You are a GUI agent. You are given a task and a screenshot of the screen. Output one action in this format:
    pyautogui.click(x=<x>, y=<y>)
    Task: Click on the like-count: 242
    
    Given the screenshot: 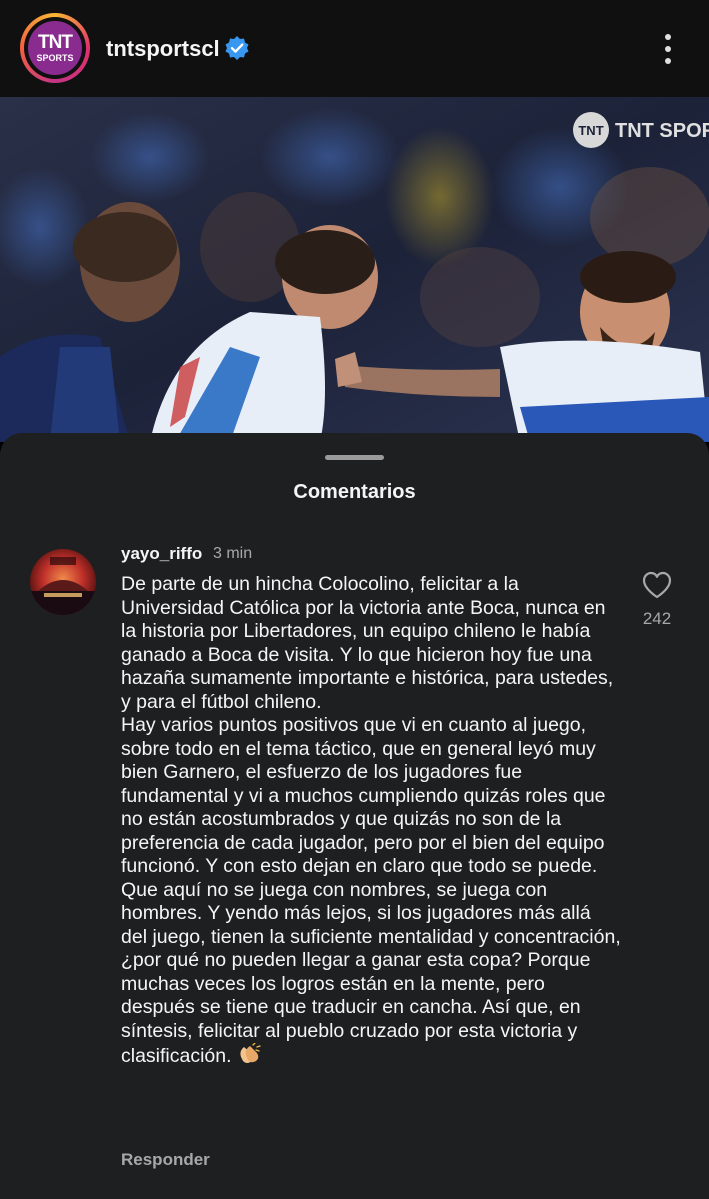 What is the action you would take?
    pyautogui.click(x=657, y=618)
    